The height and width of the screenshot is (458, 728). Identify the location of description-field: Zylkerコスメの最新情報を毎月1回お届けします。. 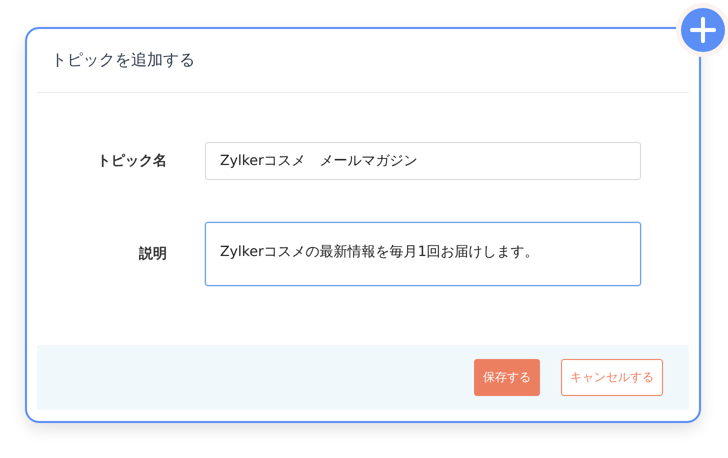
(423, 254).